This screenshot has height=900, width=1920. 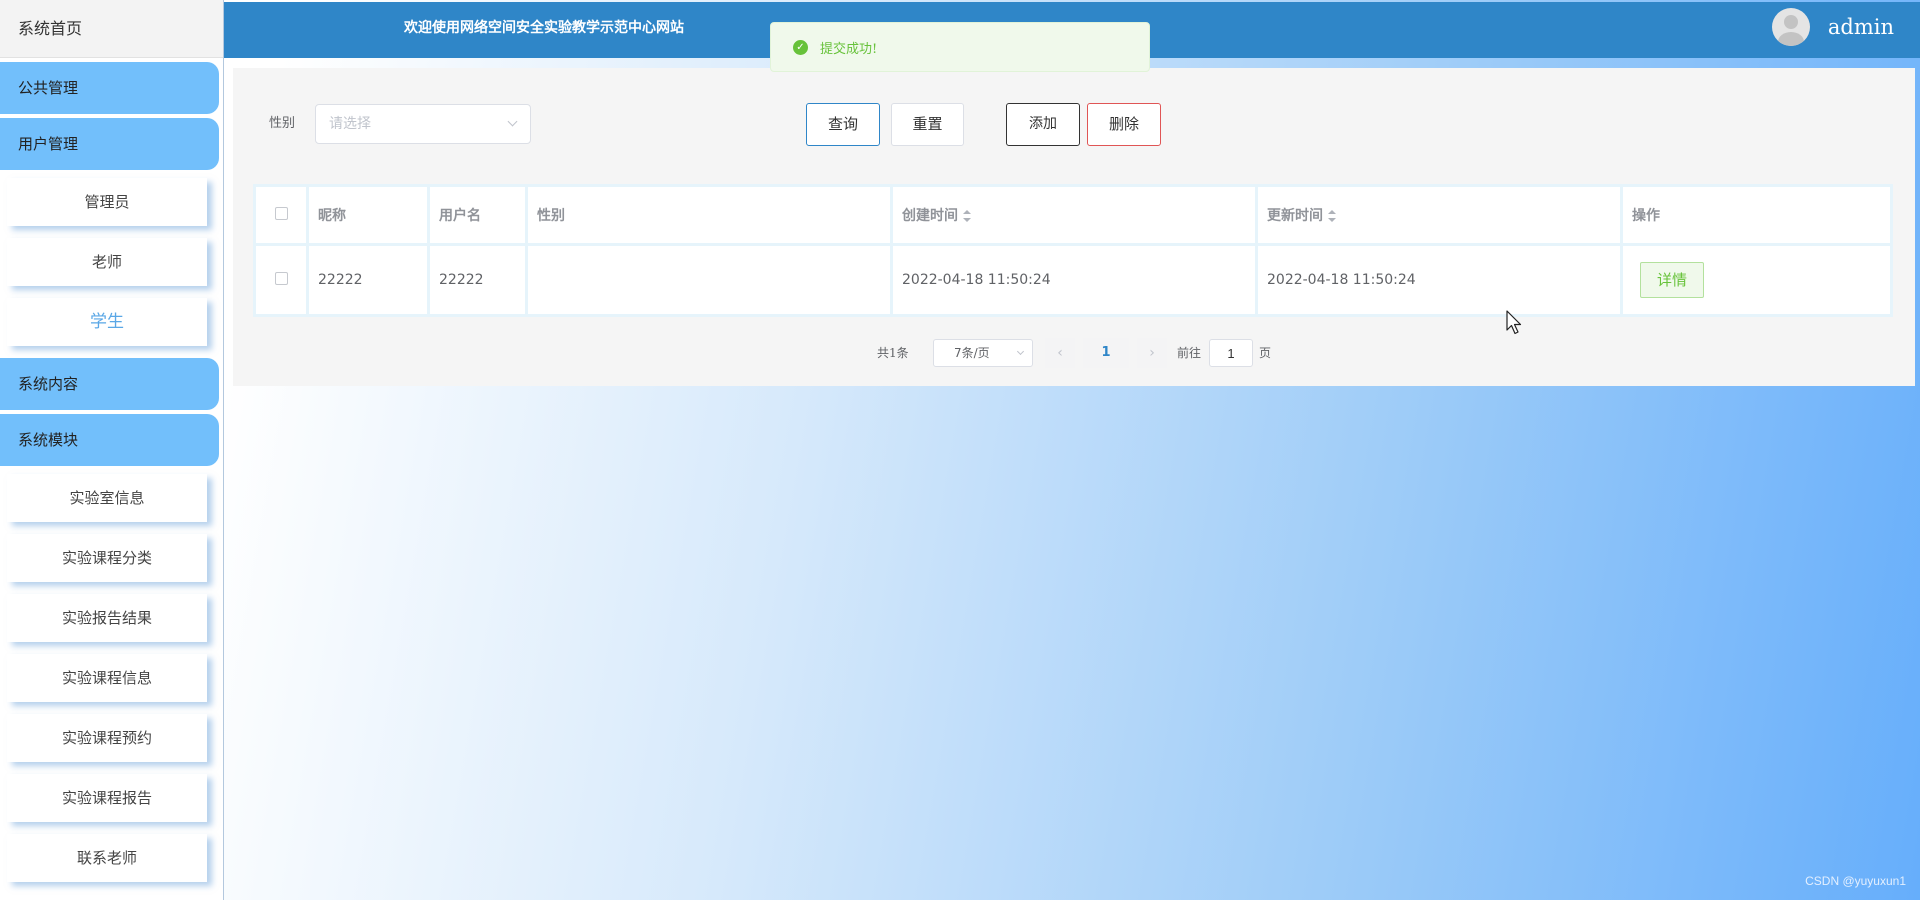 I want to click on success-toast: ✓ 提交成功!, so click(x=960, y=47).